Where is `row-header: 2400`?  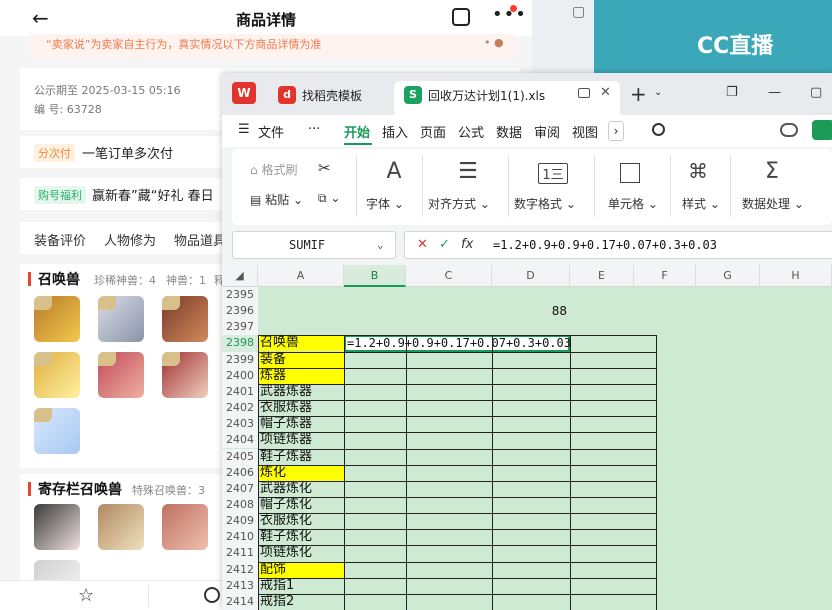 row-header: 2400 is located at coordinates (240, 375).